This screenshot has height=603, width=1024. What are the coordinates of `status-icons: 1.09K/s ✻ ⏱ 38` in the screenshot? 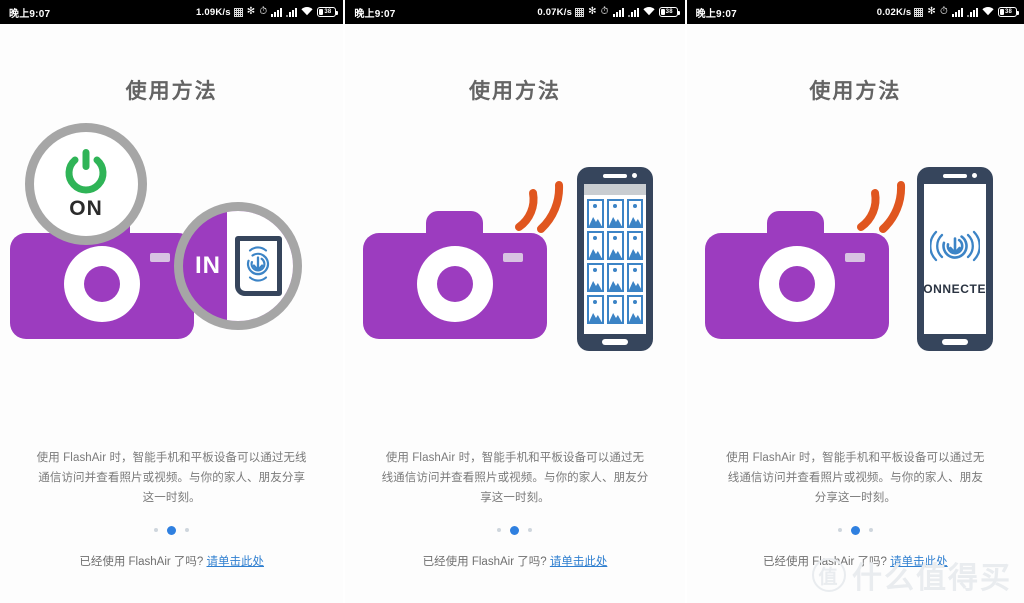 It's located at (267, 12).